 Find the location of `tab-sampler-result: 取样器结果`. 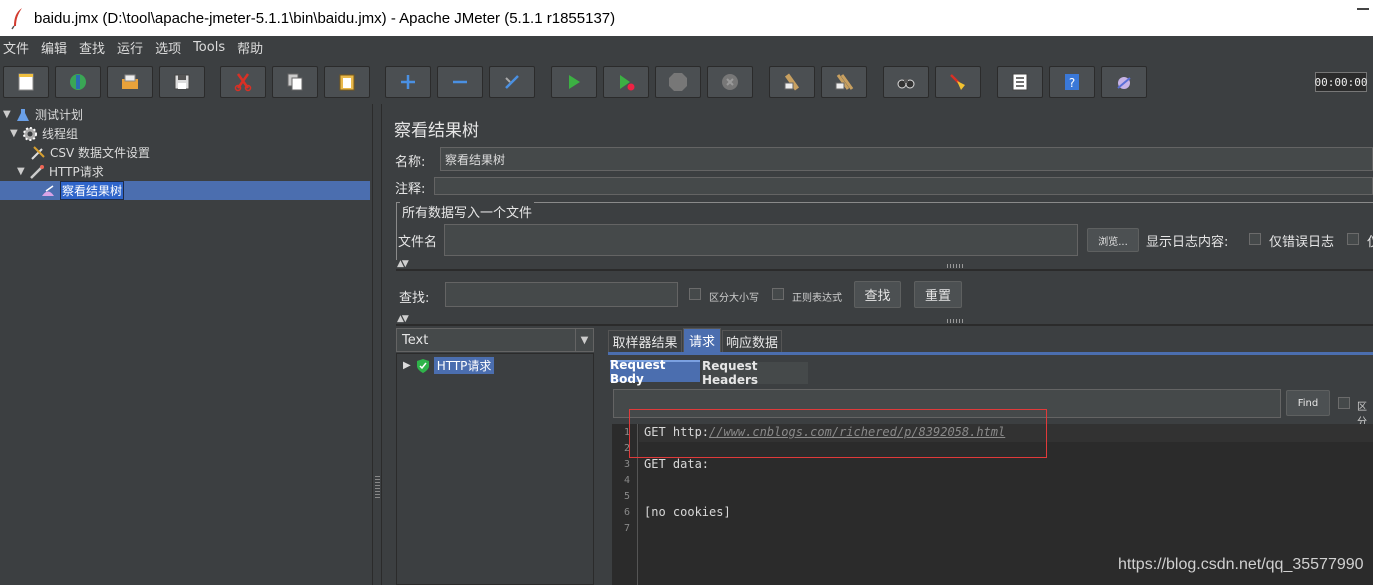

tab-sampler-result: 取样器结果 is located at coordinates (645, 341).